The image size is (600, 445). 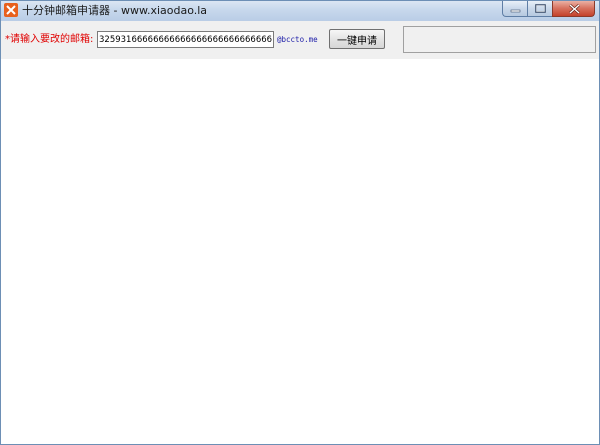 I want to click on minimize-button, so click(x=514, y=9).